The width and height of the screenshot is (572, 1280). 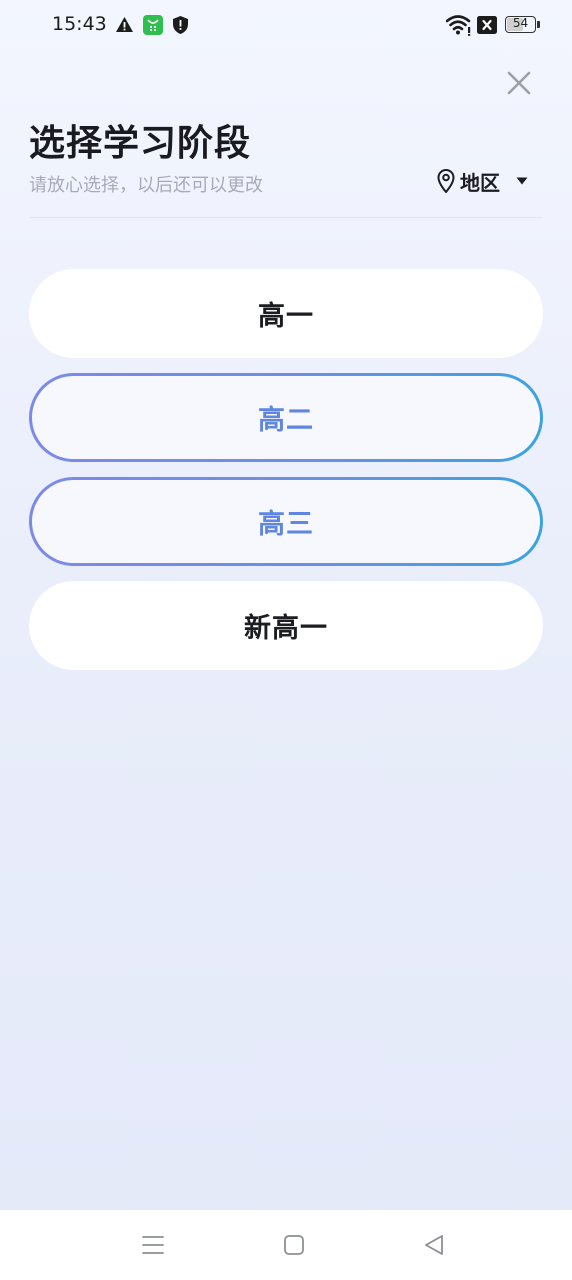 I want to click on grade-option-4: 新高一, so click(x=286, y=625).